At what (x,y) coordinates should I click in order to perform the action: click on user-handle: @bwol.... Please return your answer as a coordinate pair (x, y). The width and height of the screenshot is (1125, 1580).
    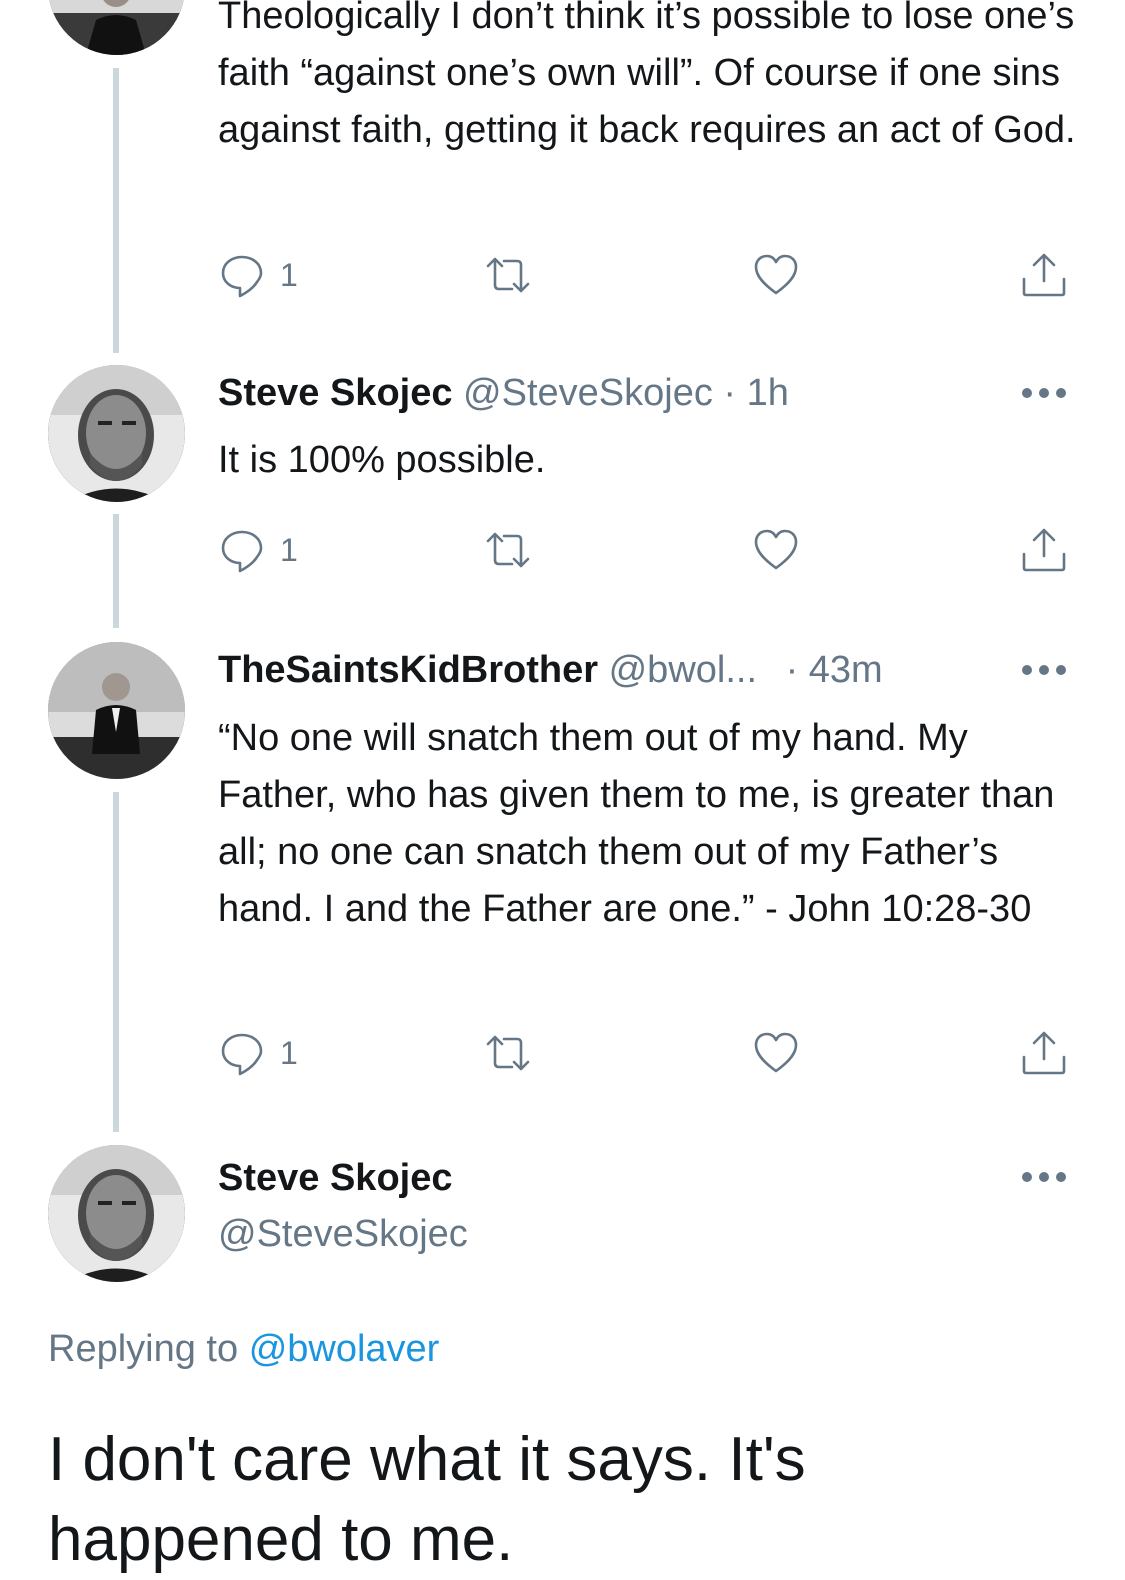
    Looking at the image, I should click on (683, 670).